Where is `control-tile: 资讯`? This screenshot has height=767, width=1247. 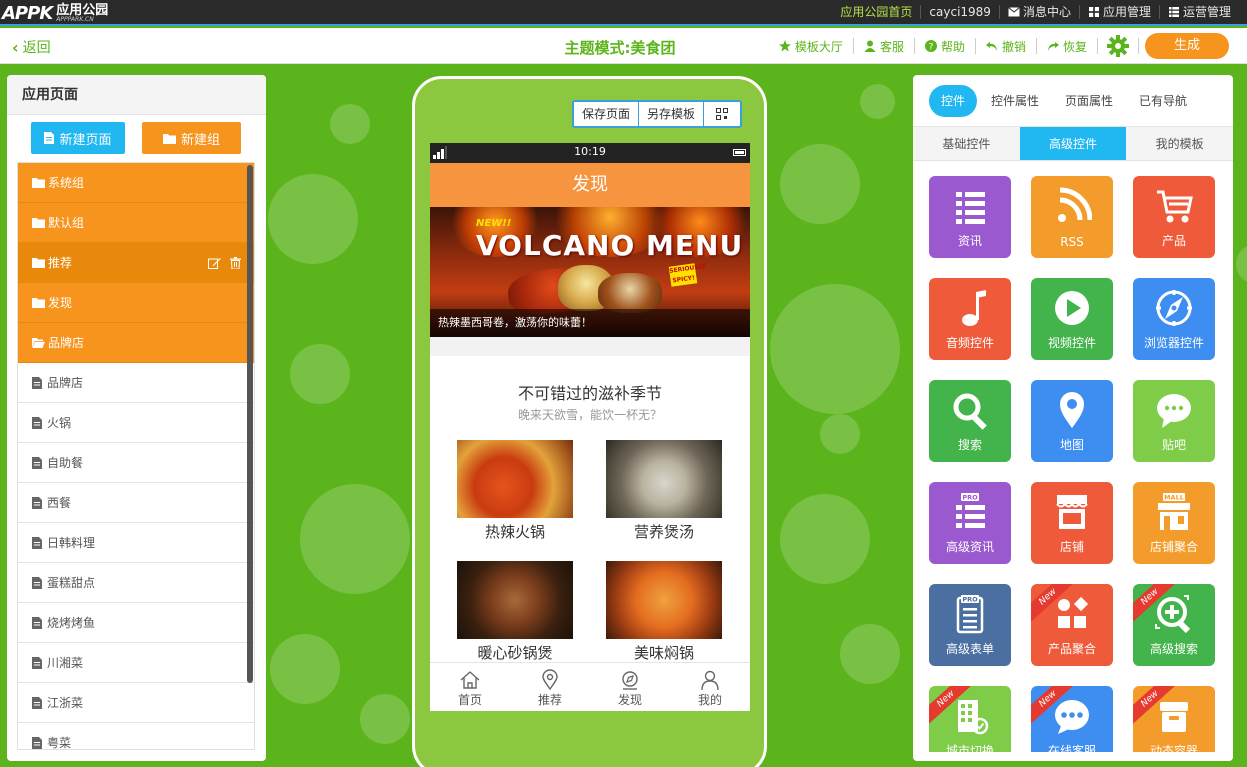
control-tile: 资讯 is located at coordinates (970, 217).